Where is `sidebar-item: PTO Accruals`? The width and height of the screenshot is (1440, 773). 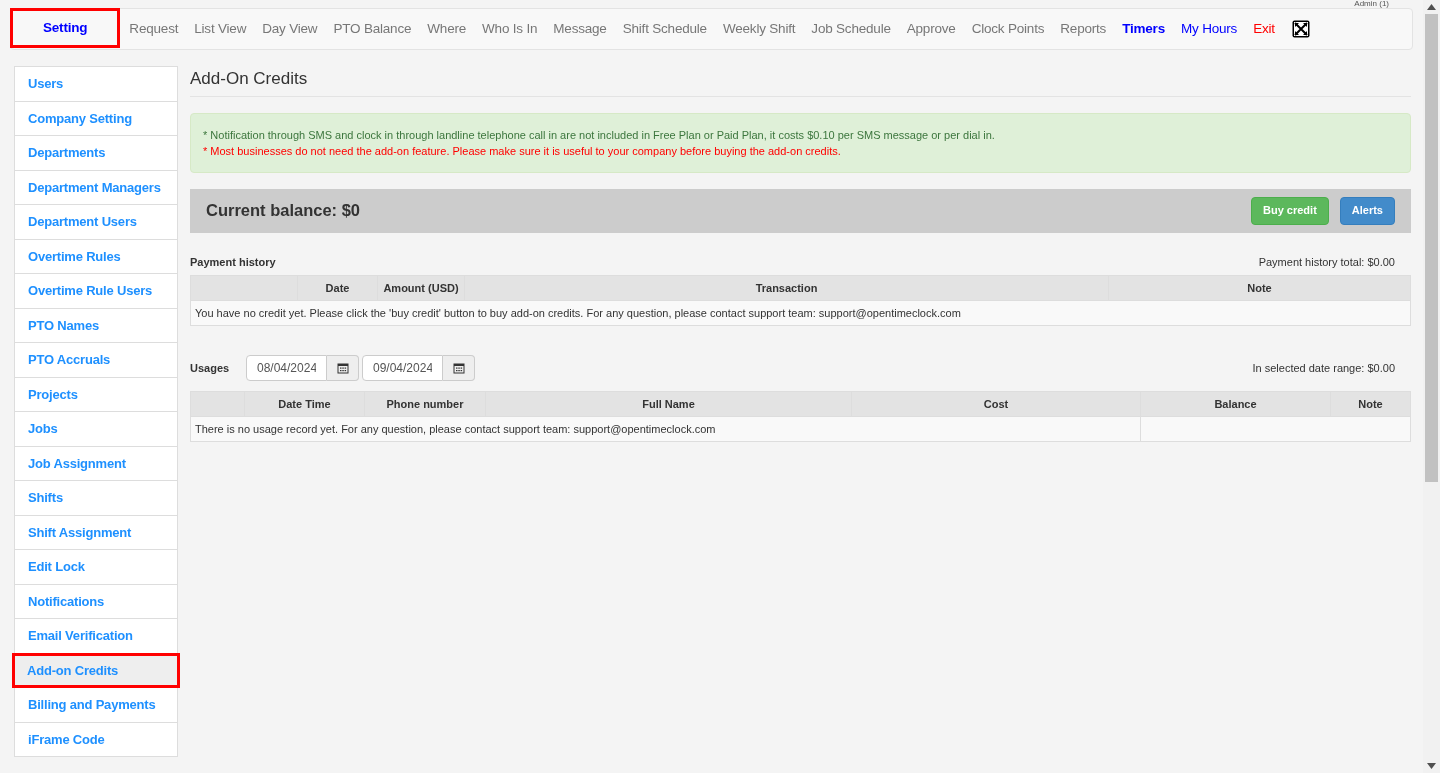 sidebar-item: PTO Accruals is located at coordinates (96, 360).